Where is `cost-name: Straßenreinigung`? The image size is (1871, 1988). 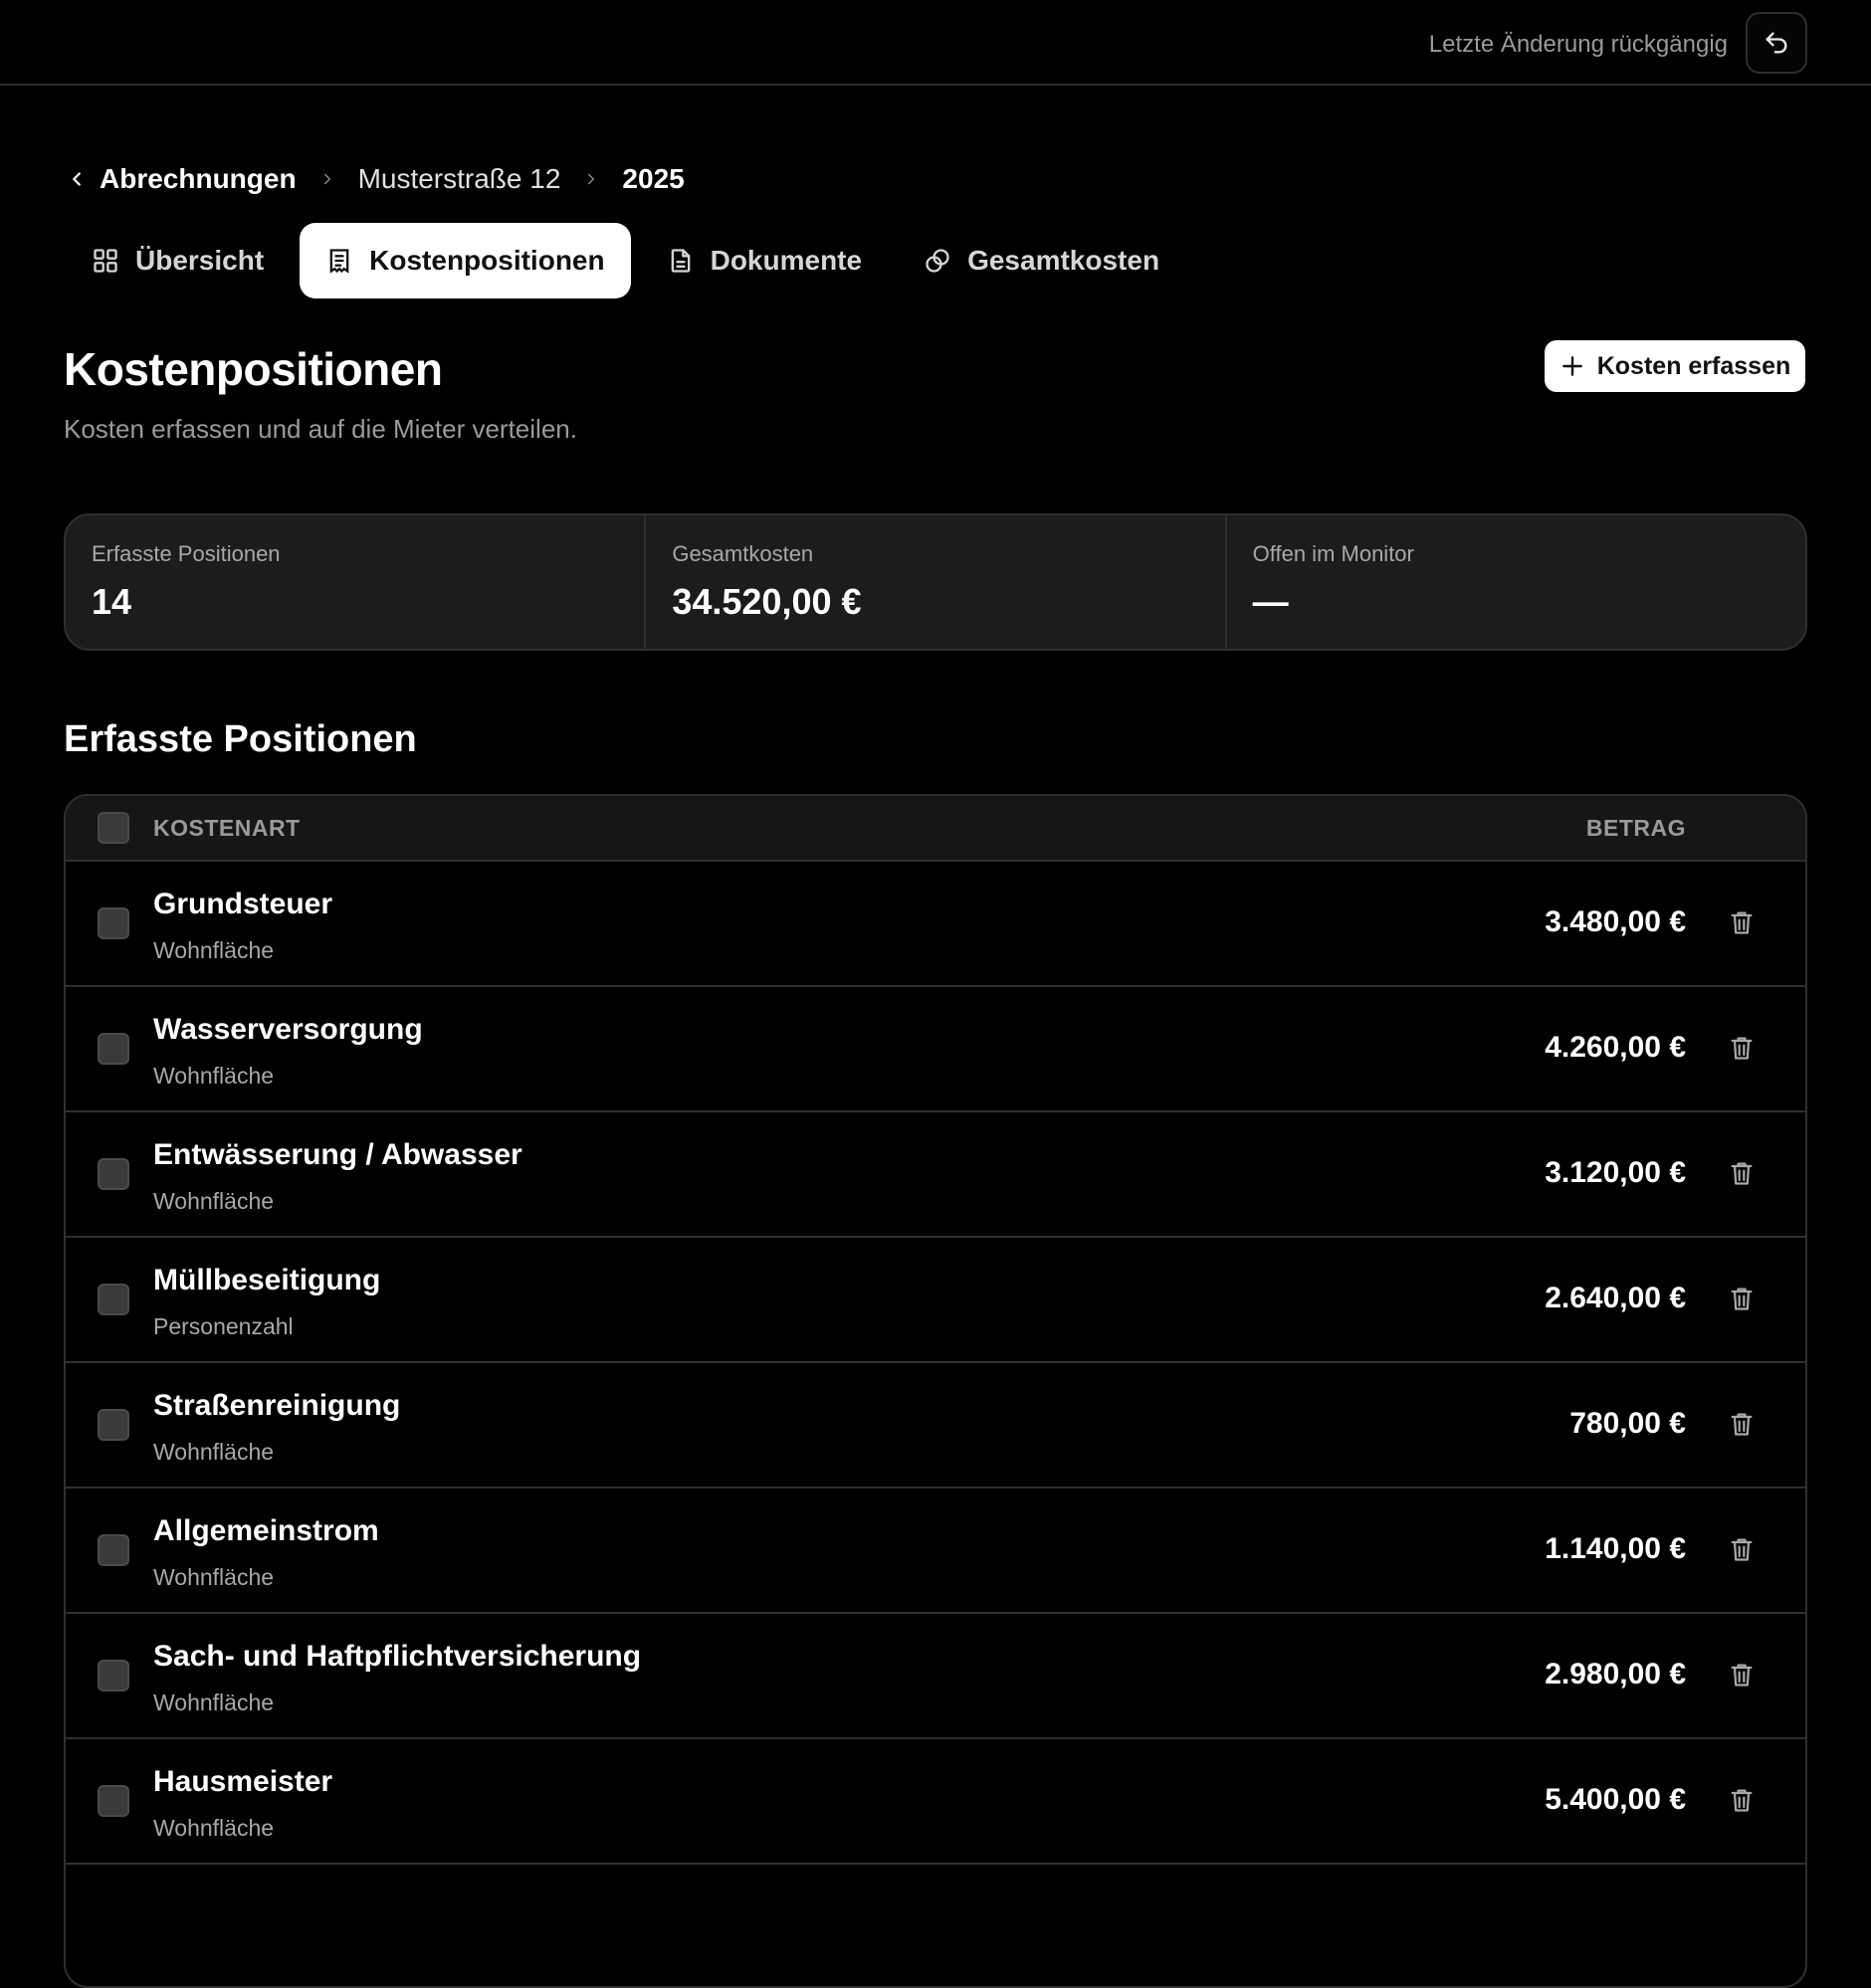
cost-name: Straßenreinigung is located at coordinates (277, 1406).